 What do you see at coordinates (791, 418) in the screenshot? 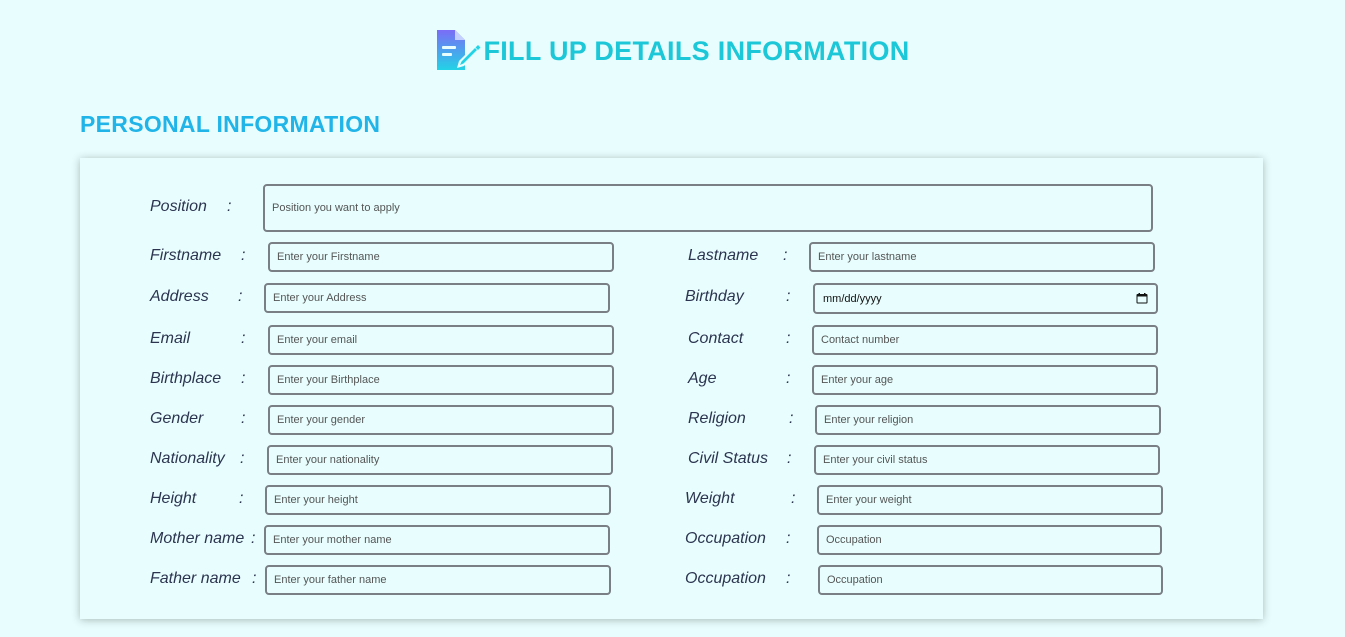
I see `religion-colon: :` at bounding box center [791, 418].